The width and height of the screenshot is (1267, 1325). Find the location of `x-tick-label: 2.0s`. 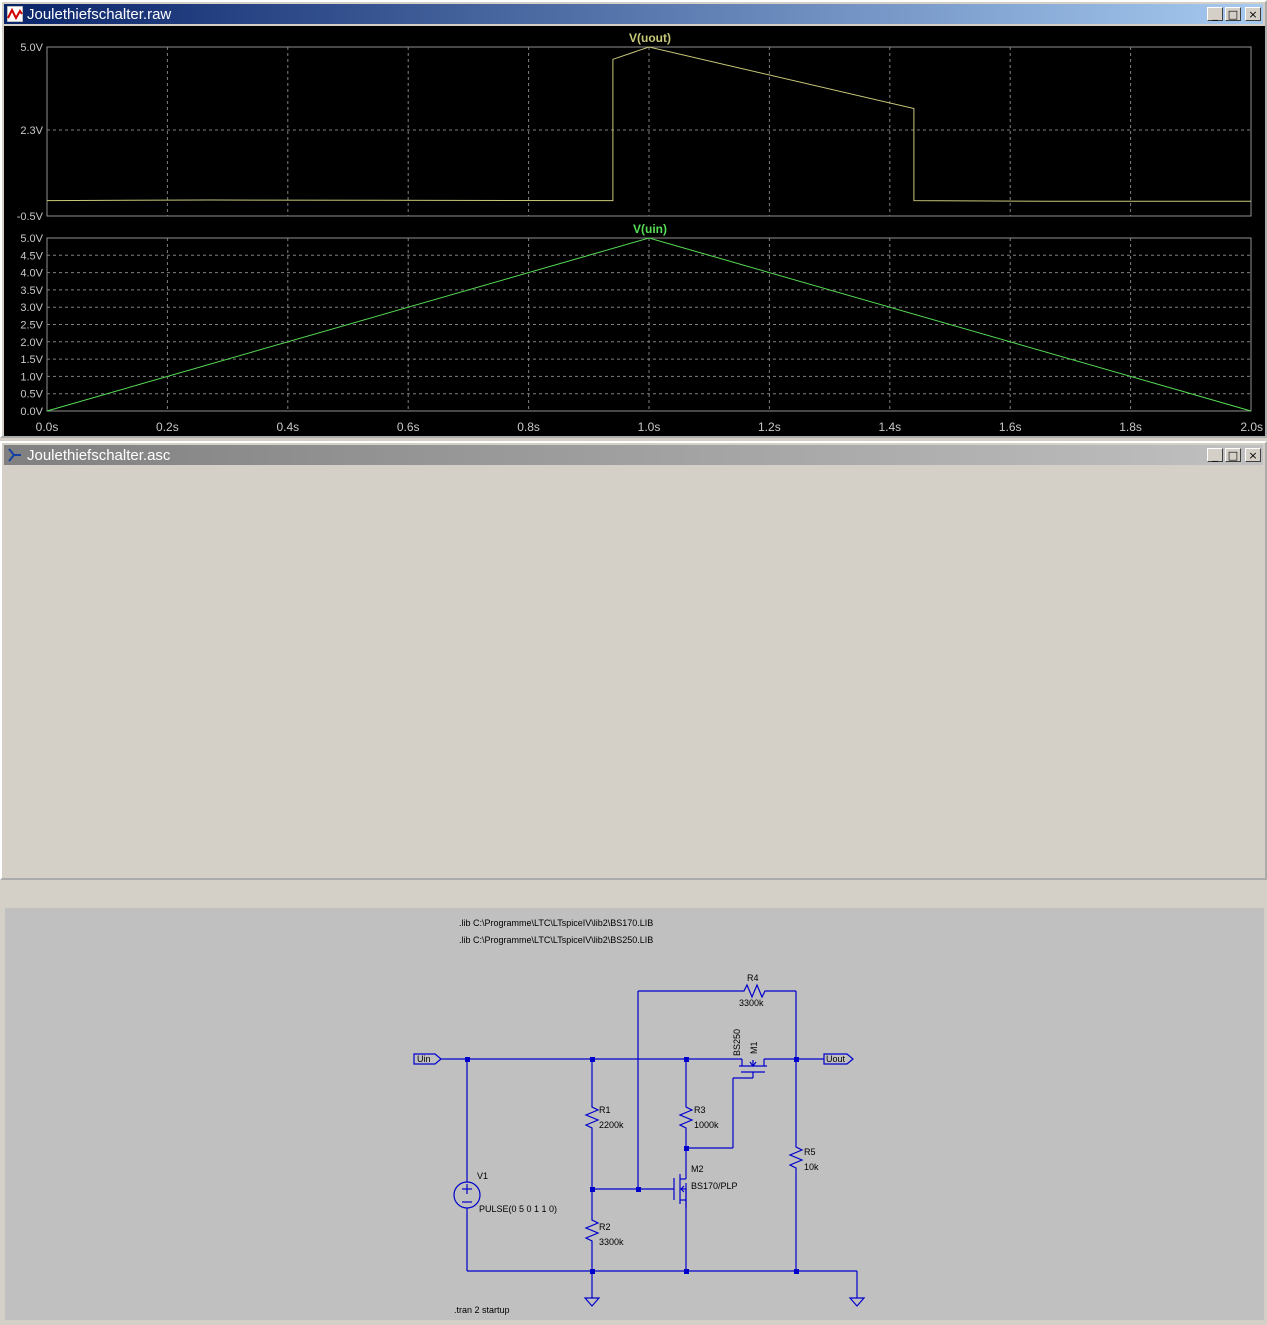

x-tick-label: 2.0s is located at coordinates (1251, 427).